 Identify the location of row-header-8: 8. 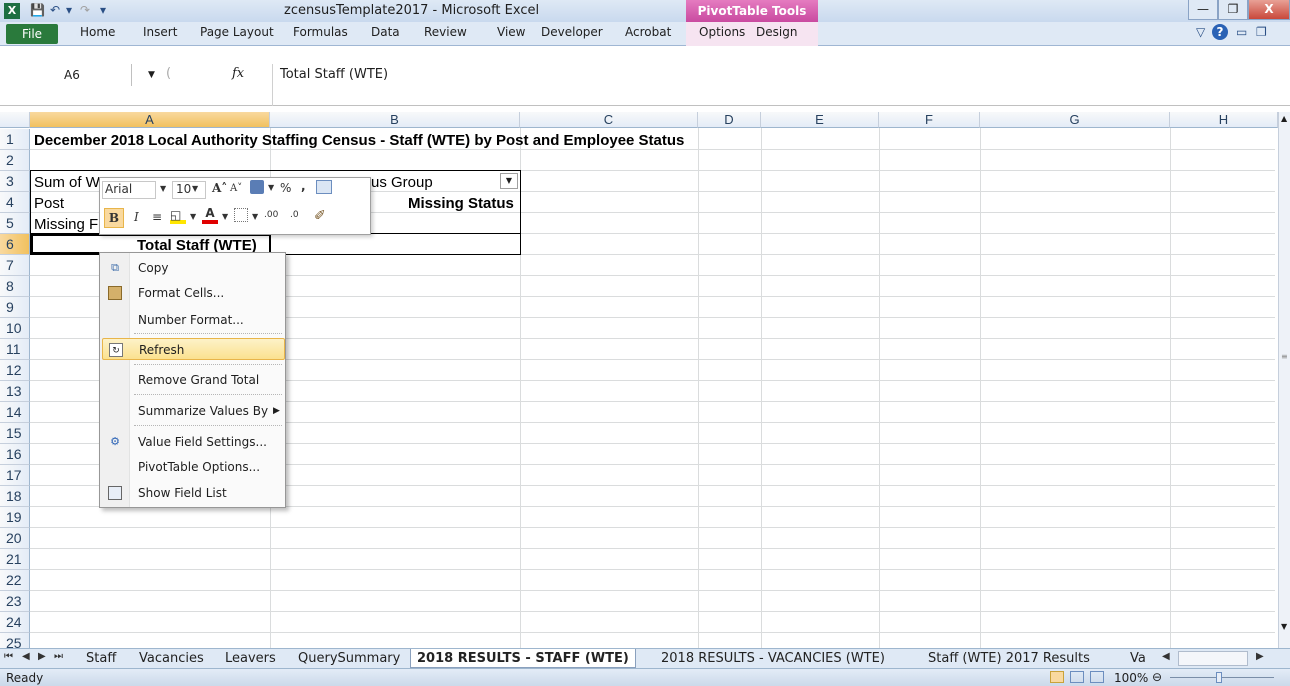
(15, 286).